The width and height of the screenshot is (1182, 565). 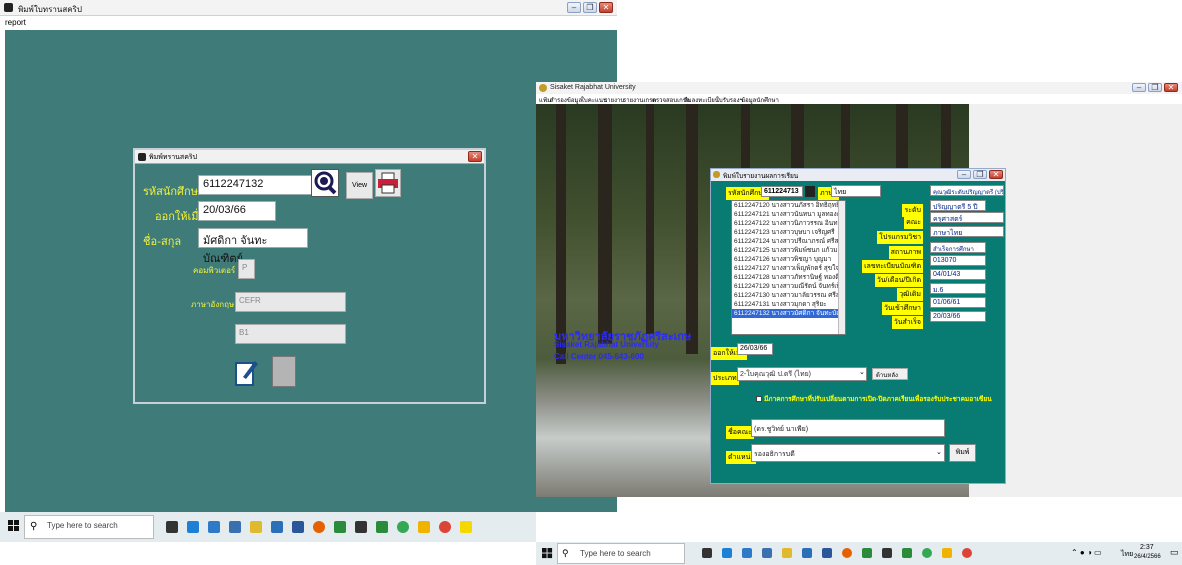 I want to click on list-item: 6112247131 นางสาวมุกดา สุริยะ, so click(x=788, y=304).